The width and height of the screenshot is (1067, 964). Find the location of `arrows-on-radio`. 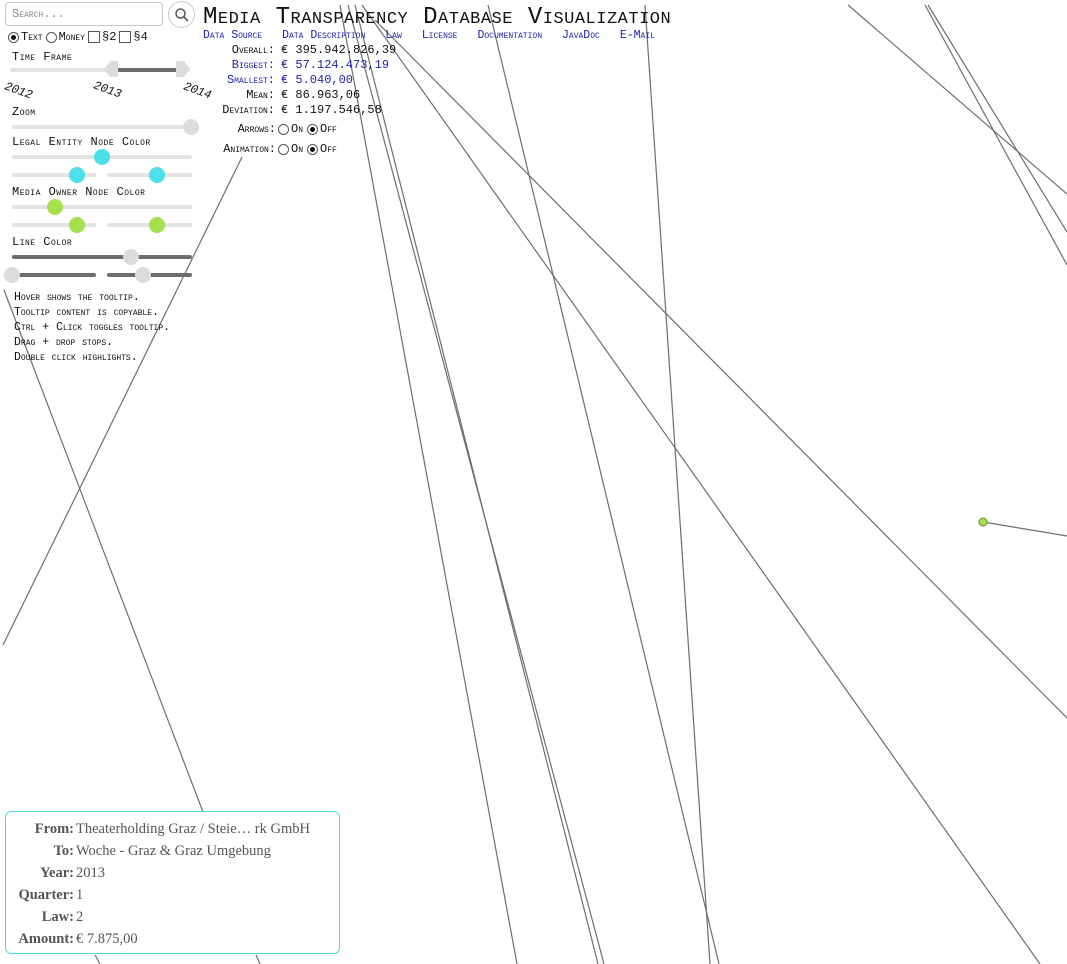

arrows-on-radio is located at coordinates (283, 129).